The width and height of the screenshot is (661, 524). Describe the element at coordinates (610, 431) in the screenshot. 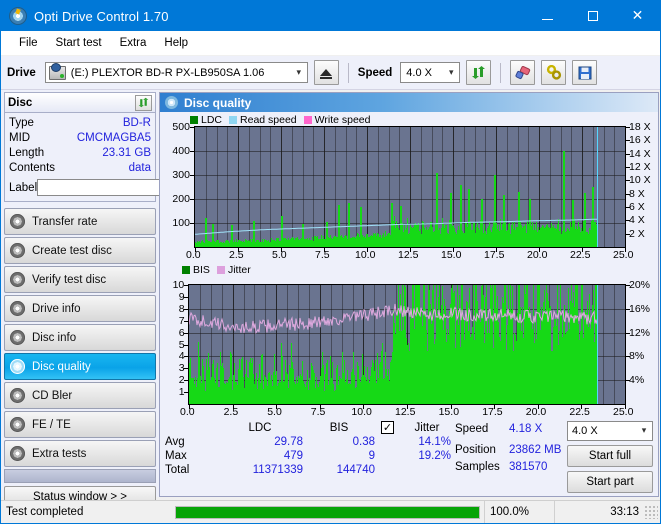

I see `test-speed-select: 4.0 X ▾` at that location.